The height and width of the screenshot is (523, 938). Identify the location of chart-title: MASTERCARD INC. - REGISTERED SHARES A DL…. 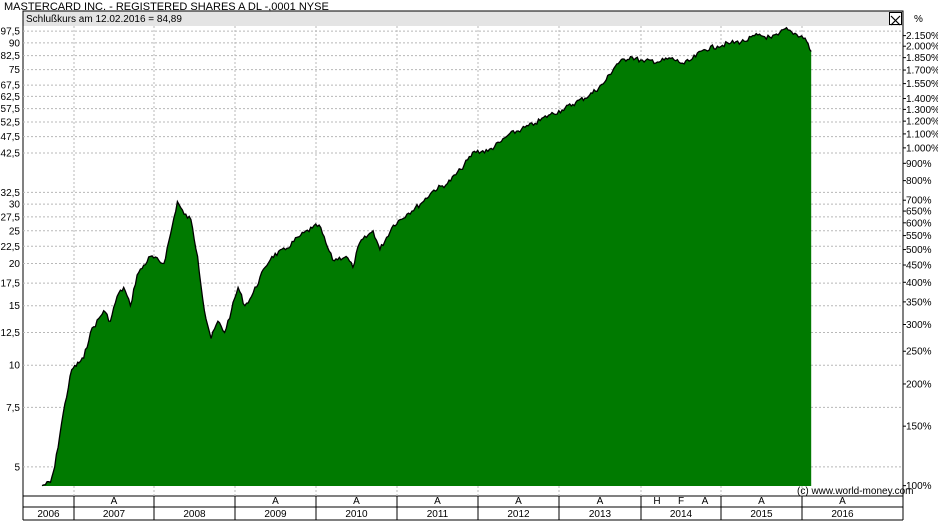
(166, 7).